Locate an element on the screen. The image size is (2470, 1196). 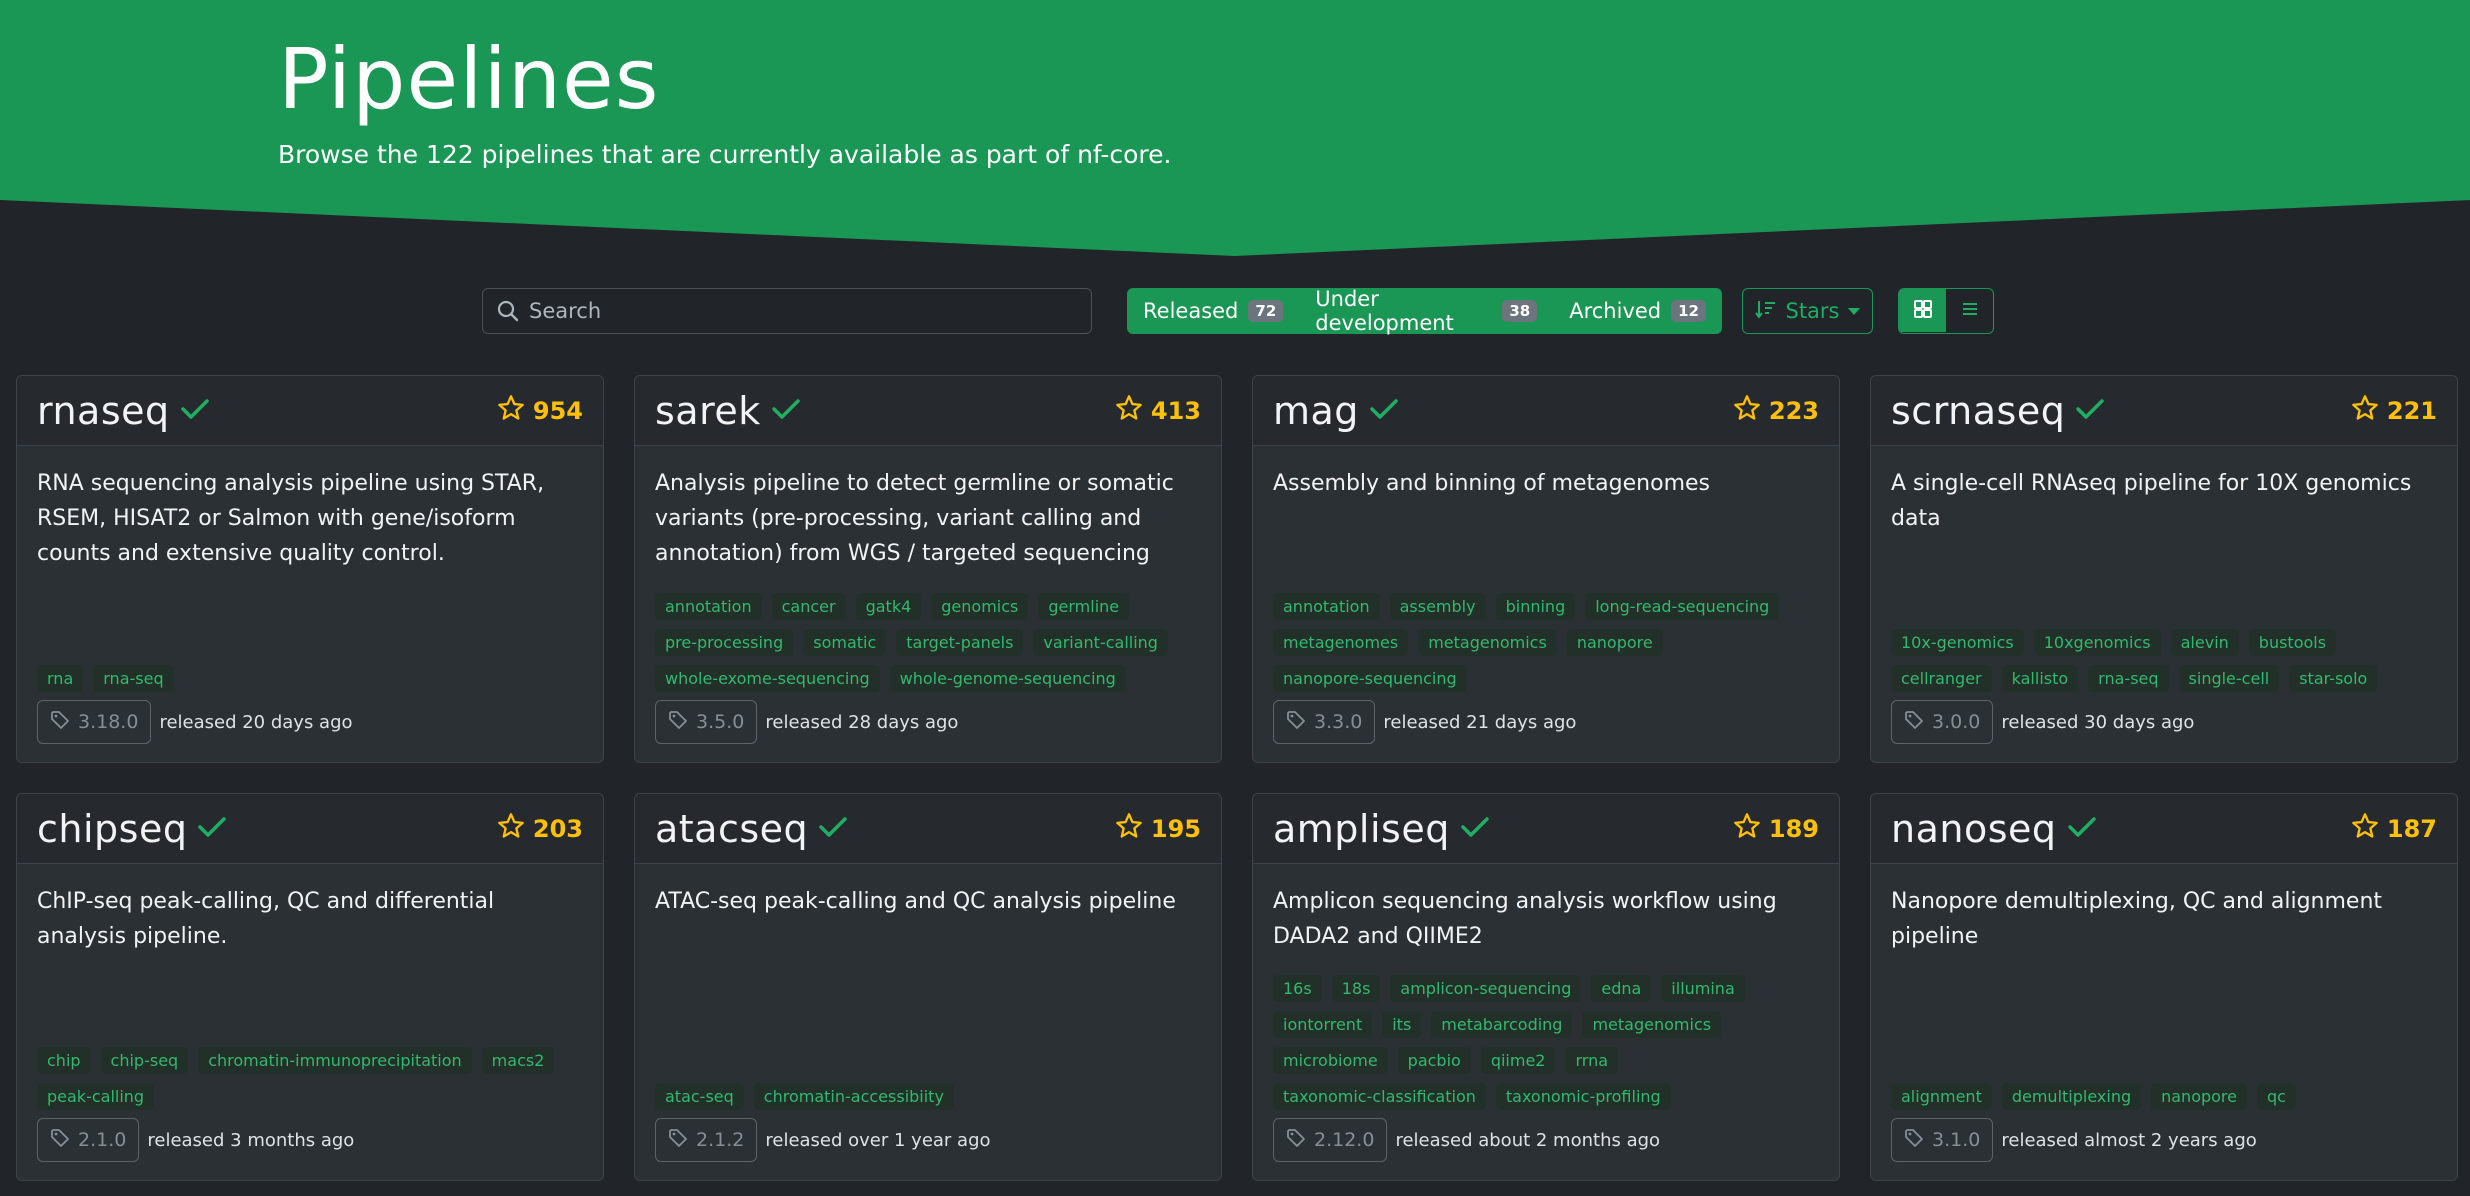
topic-tag: chip-seq is located at coordinates (144, 1060).